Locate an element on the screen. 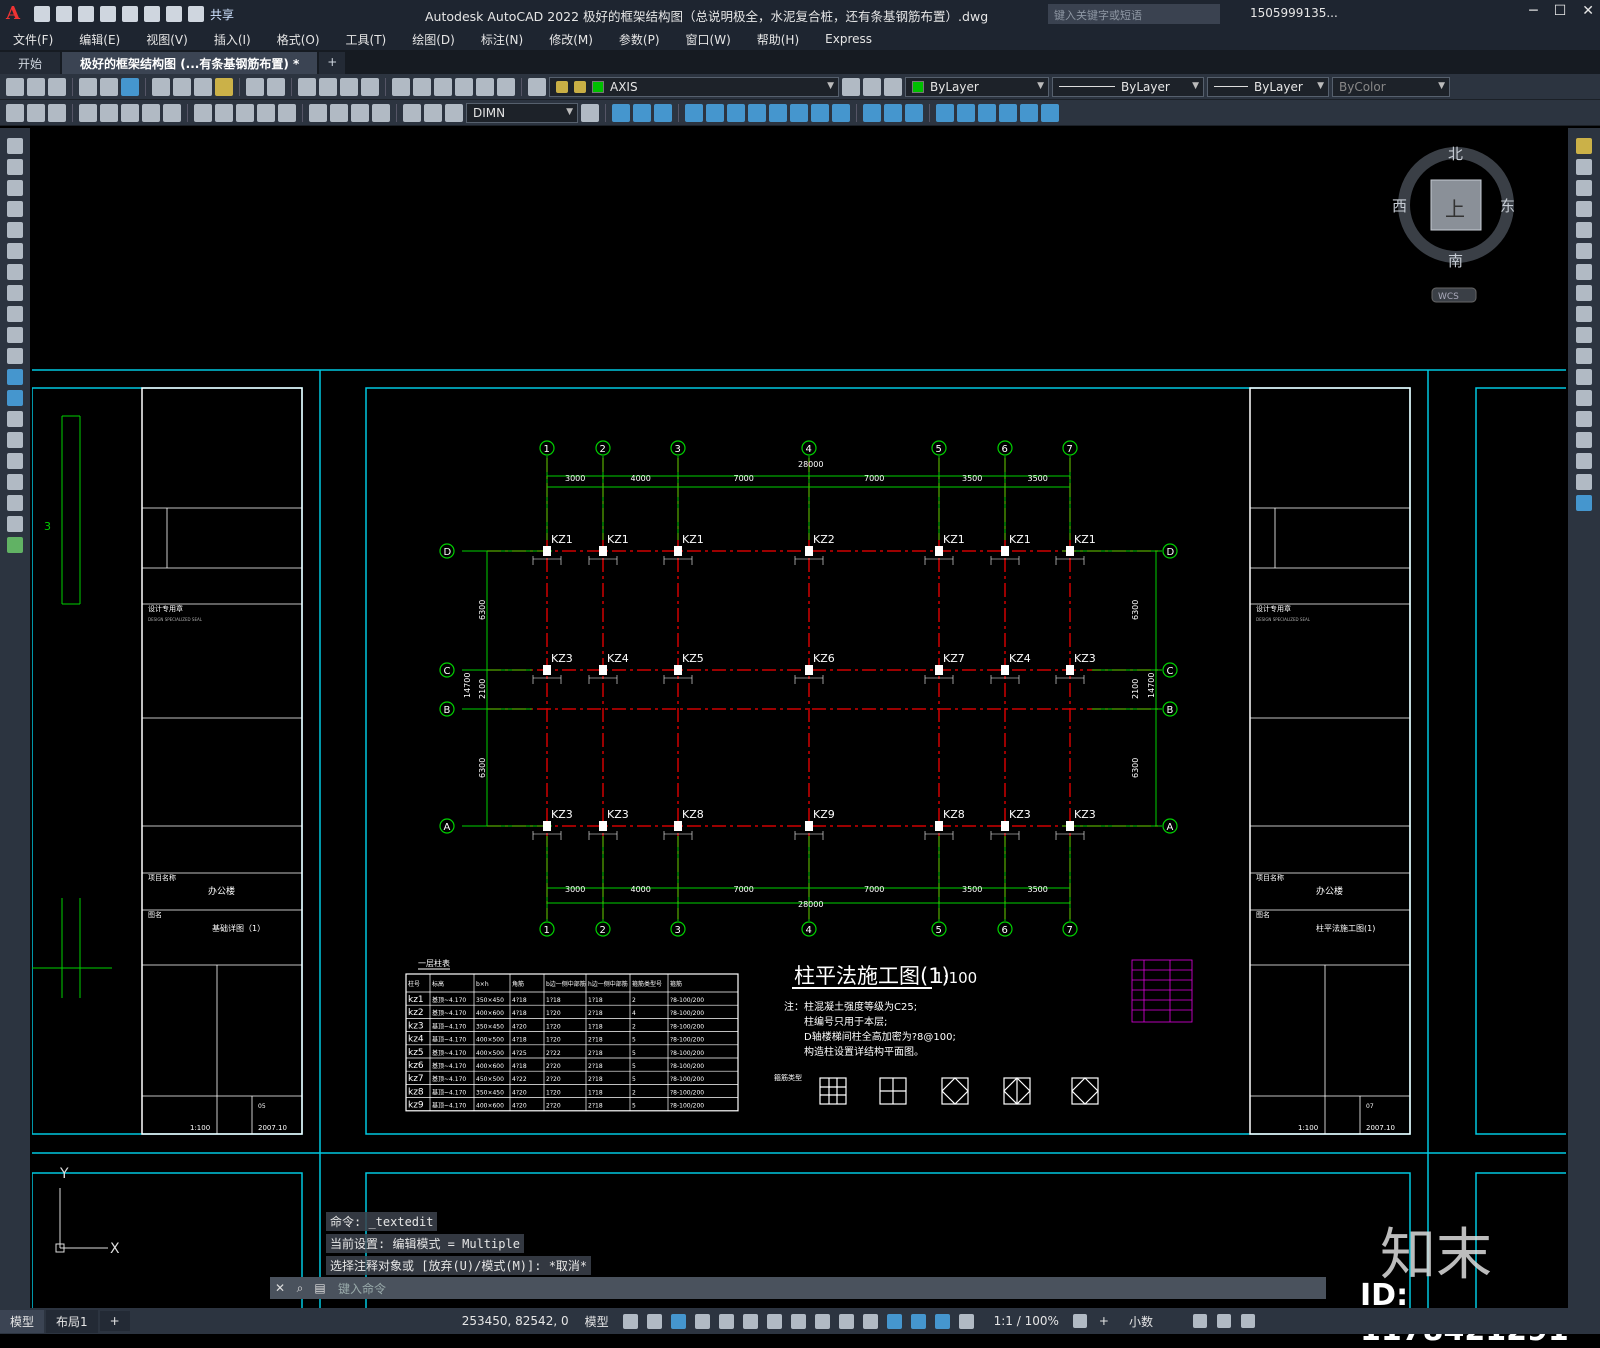 The image size is (1600, 1348). menu-dimension: 标注(N) is located at coordinates (502, 39).